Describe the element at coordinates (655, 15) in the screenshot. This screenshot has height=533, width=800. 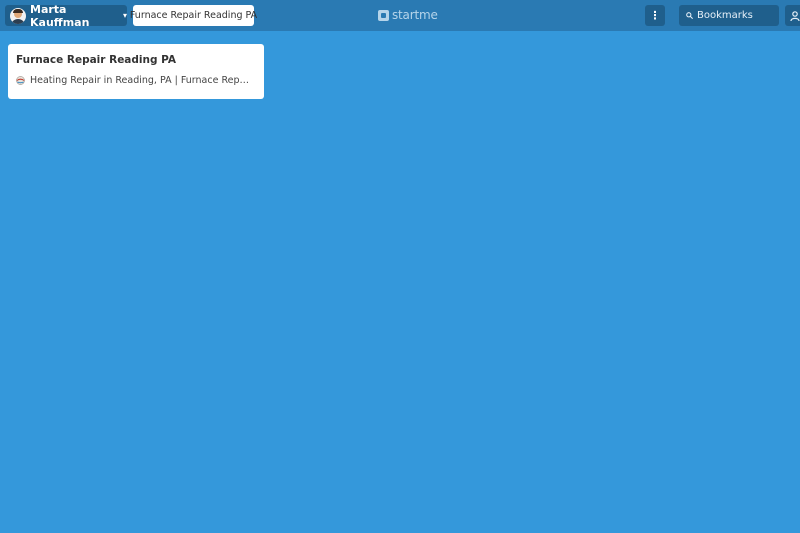
I see `more-options-button: ⋮` at that location.